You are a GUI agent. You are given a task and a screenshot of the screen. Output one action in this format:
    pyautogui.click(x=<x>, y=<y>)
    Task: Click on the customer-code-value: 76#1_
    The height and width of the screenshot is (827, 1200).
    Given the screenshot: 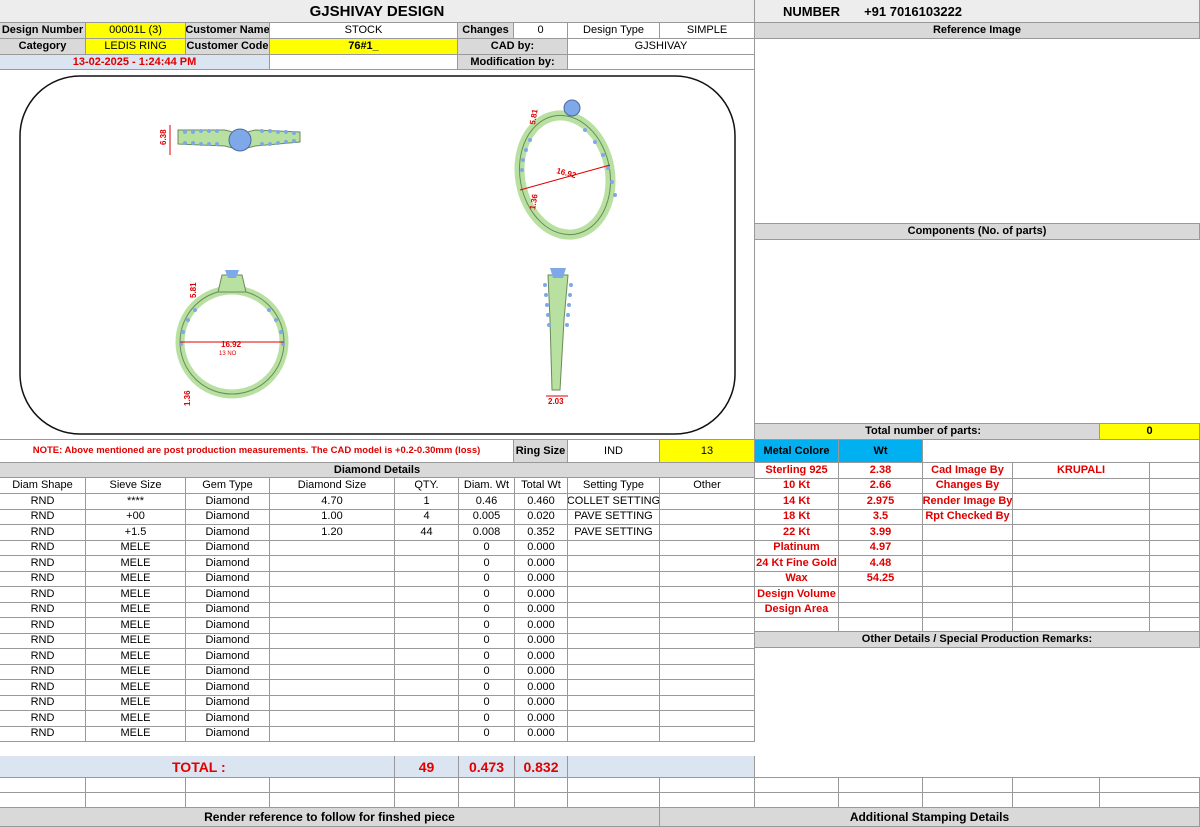 What is the action you would take?
    pyautogui.click(x=364, y=47)
    